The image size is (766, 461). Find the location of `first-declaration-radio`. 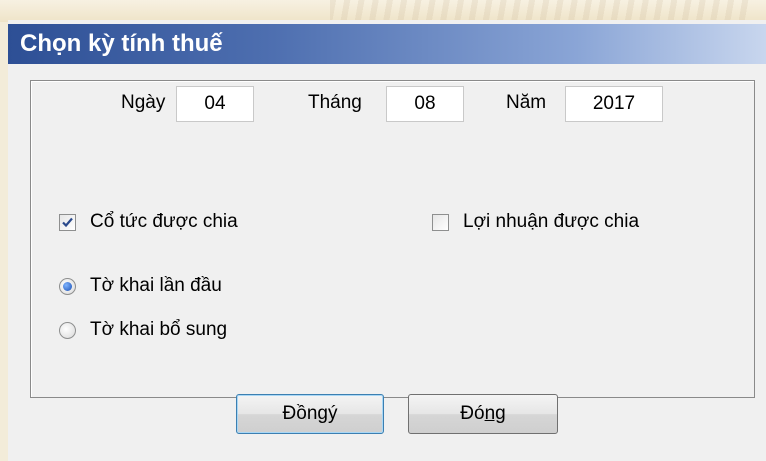

first-declaration-radio is located at coordinates (67, 286).